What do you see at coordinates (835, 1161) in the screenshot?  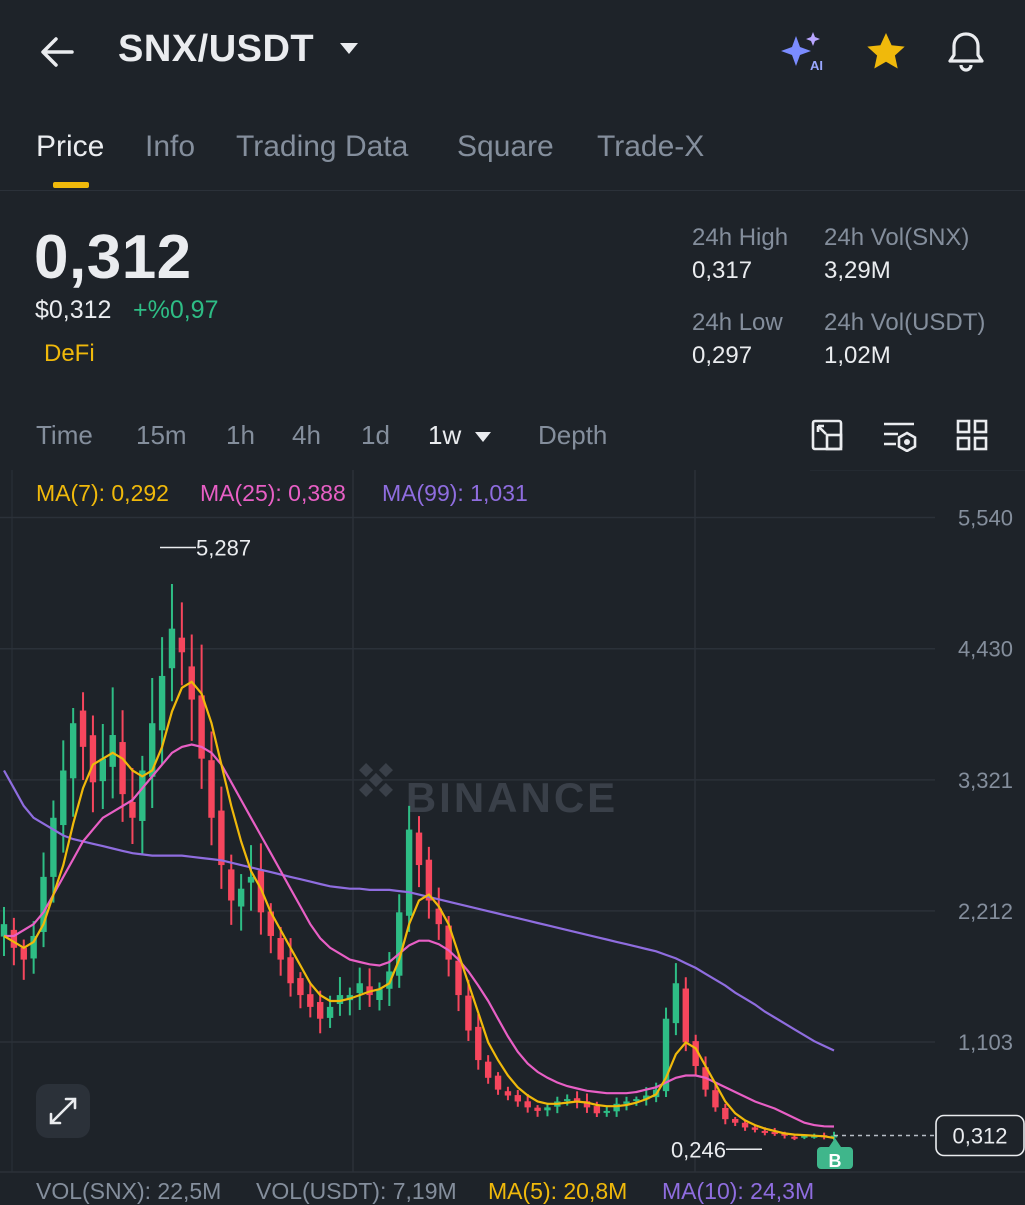 I see `buy-marker-label: B` at bounding box center [835, 1161].